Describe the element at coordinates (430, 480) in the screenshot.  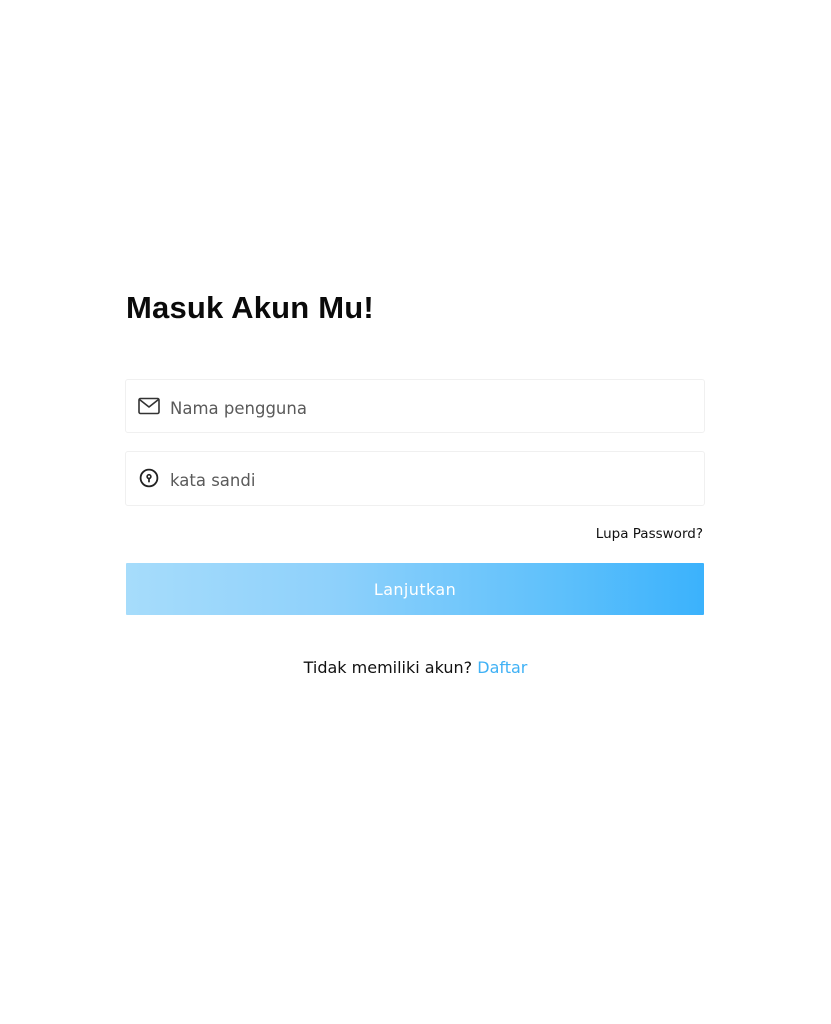
I see `password-input` at that location.